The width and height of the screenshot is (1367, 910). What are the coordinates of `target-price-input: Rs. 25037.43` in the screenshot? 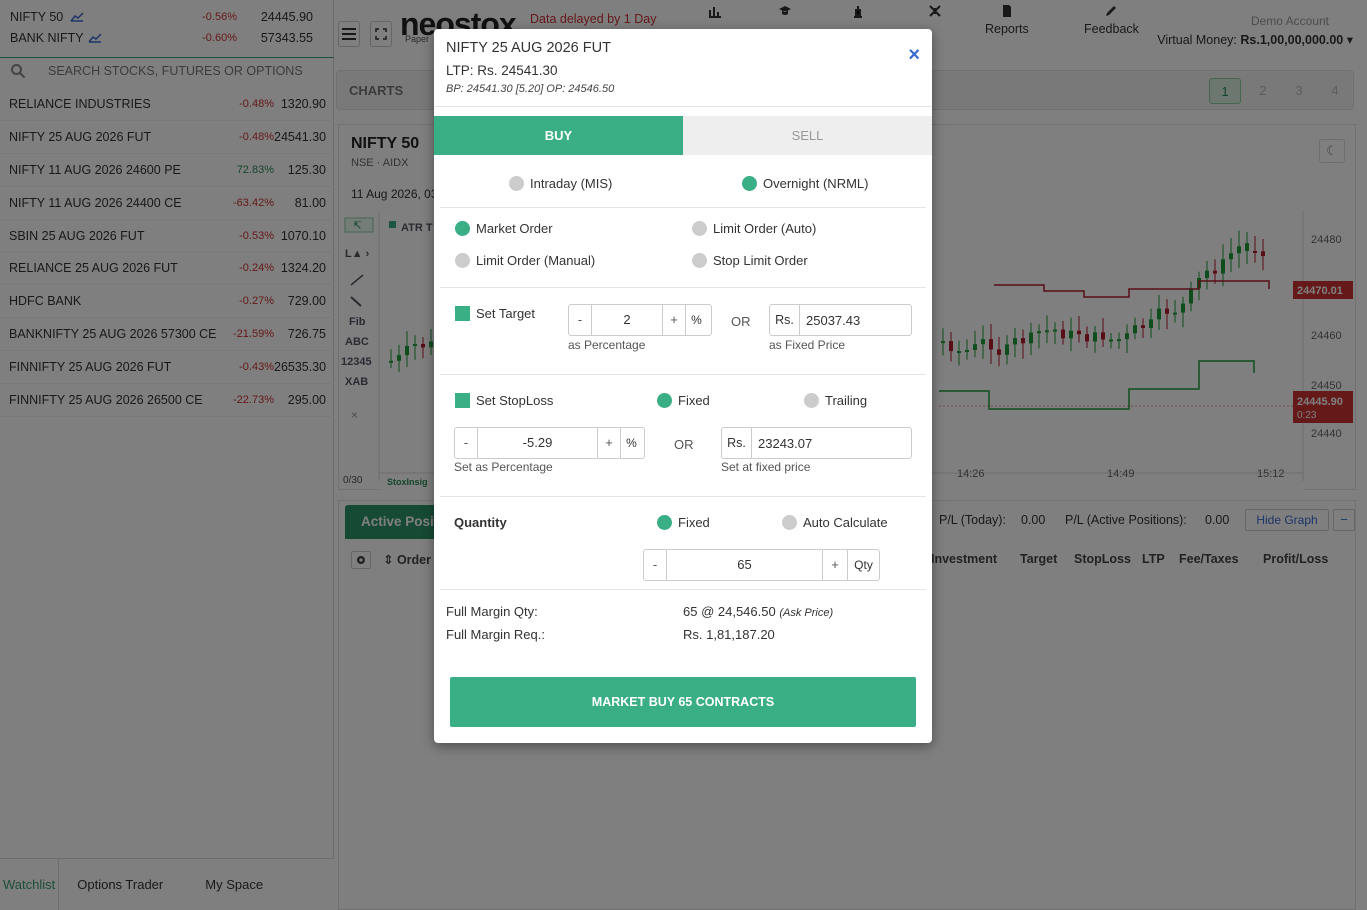 It's located at (840, 320).